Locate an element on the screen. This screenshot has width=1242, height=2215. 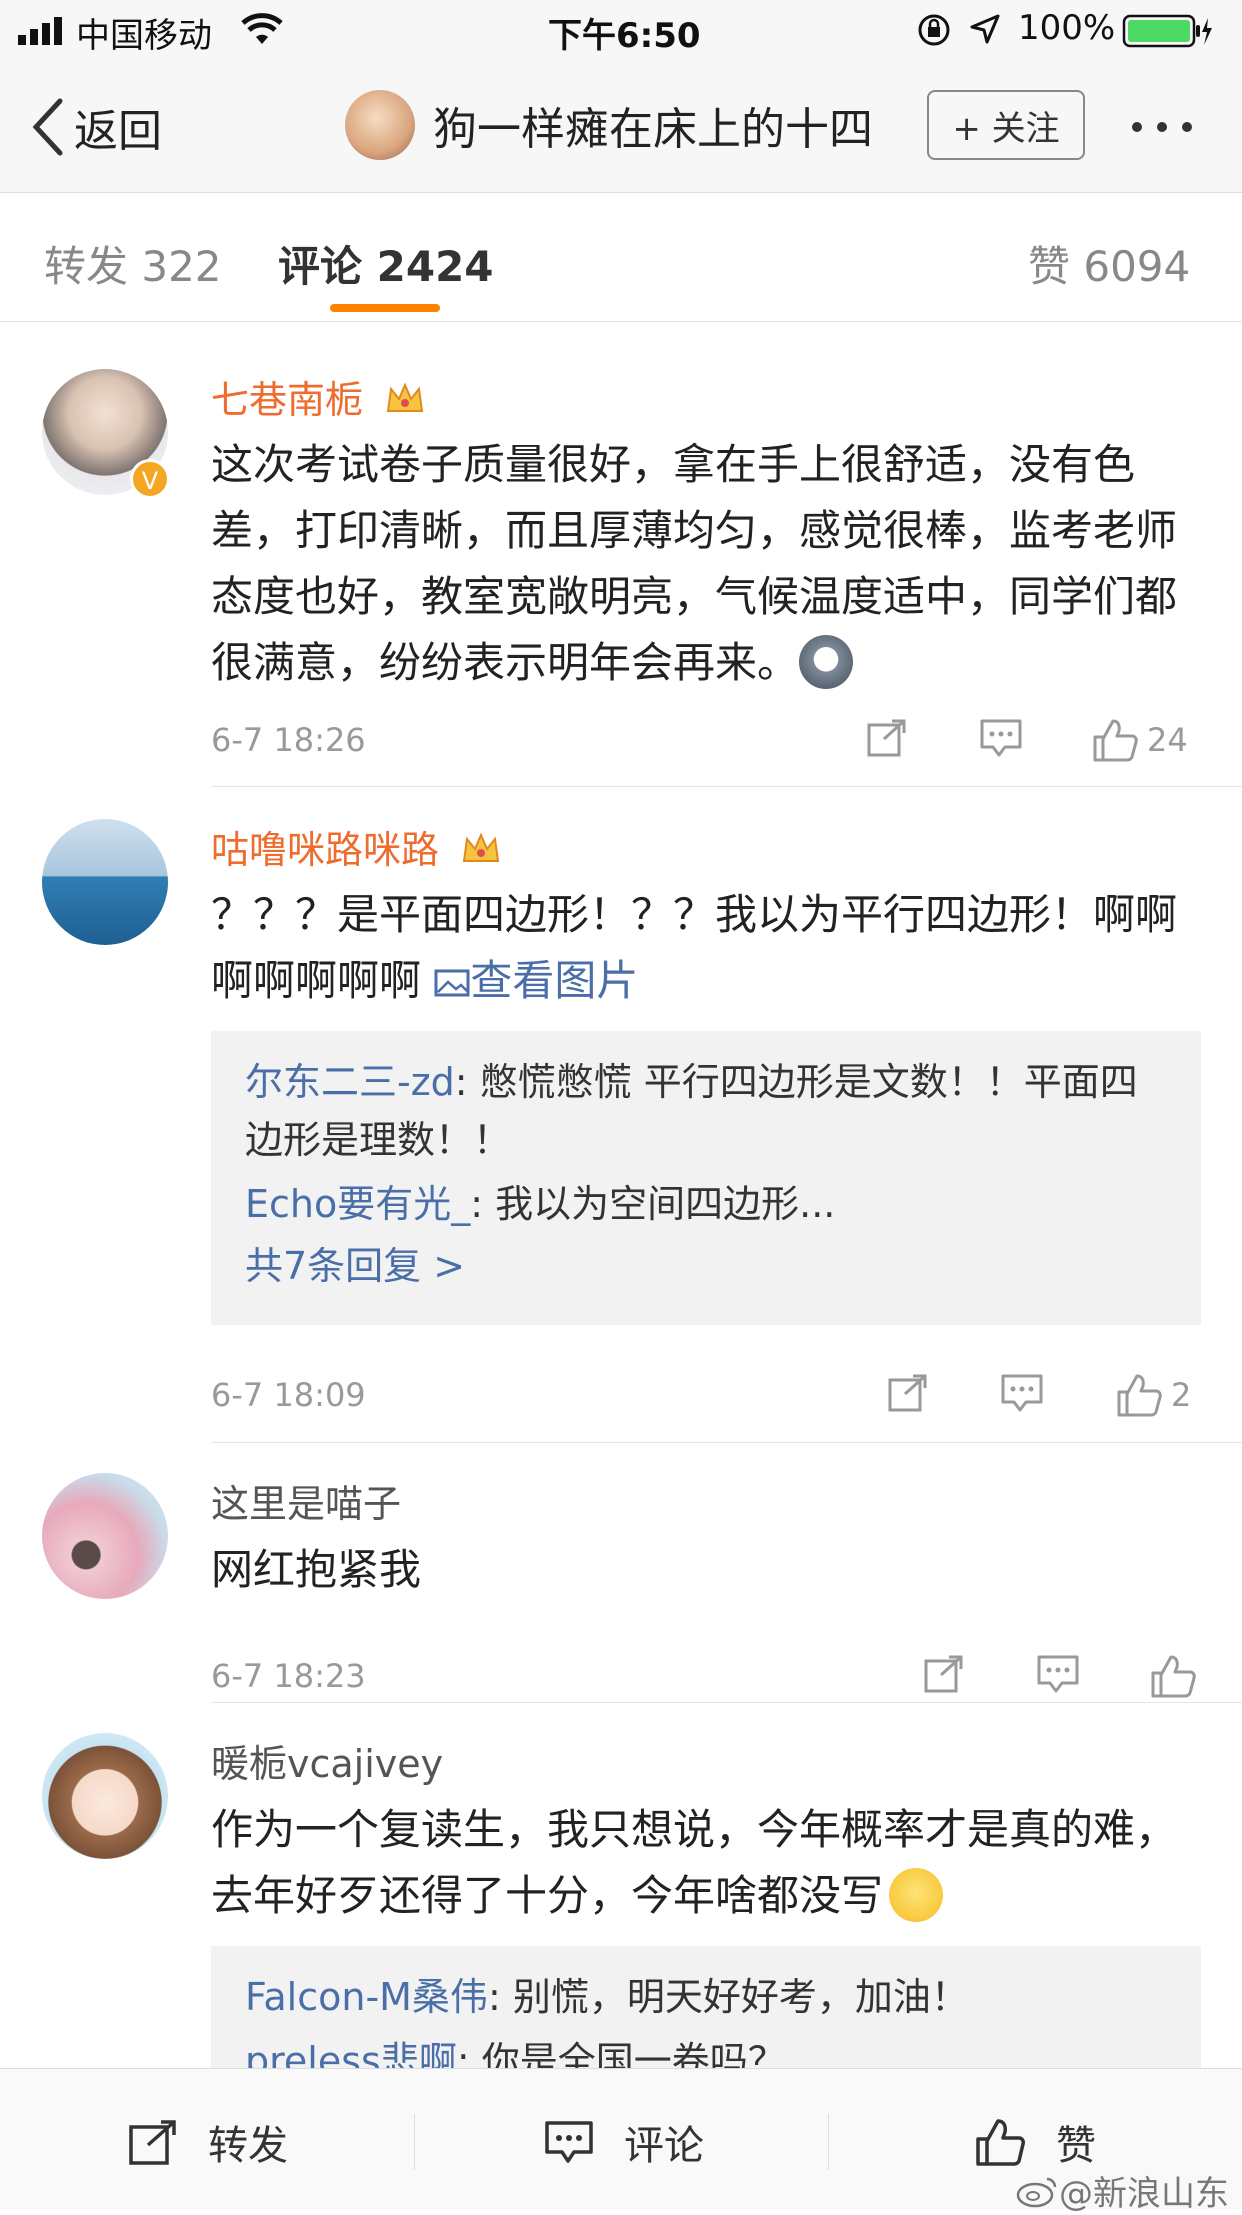
username: 七巷南栀 is located at coordinates (318, 396).